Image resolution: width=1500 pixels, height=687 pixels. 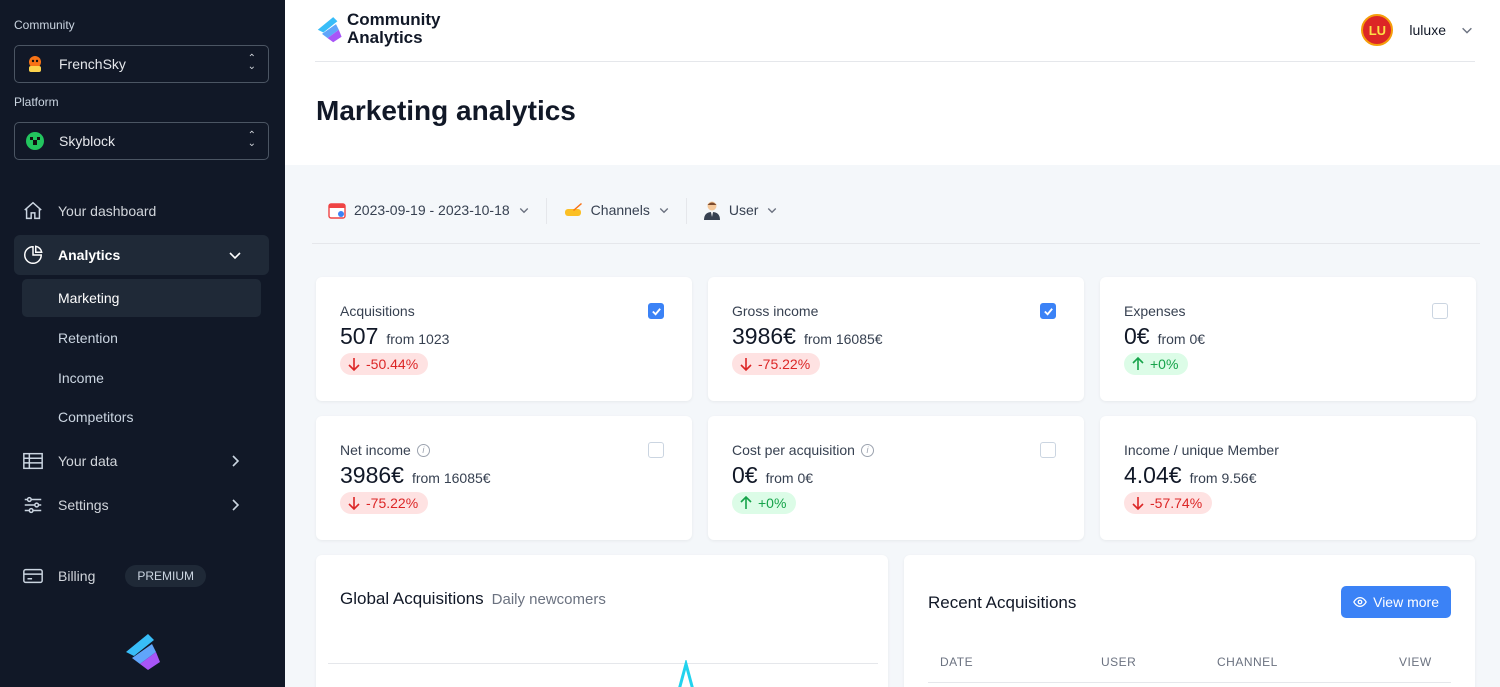 I want to click on table-icon, so click(x=33, y=461).